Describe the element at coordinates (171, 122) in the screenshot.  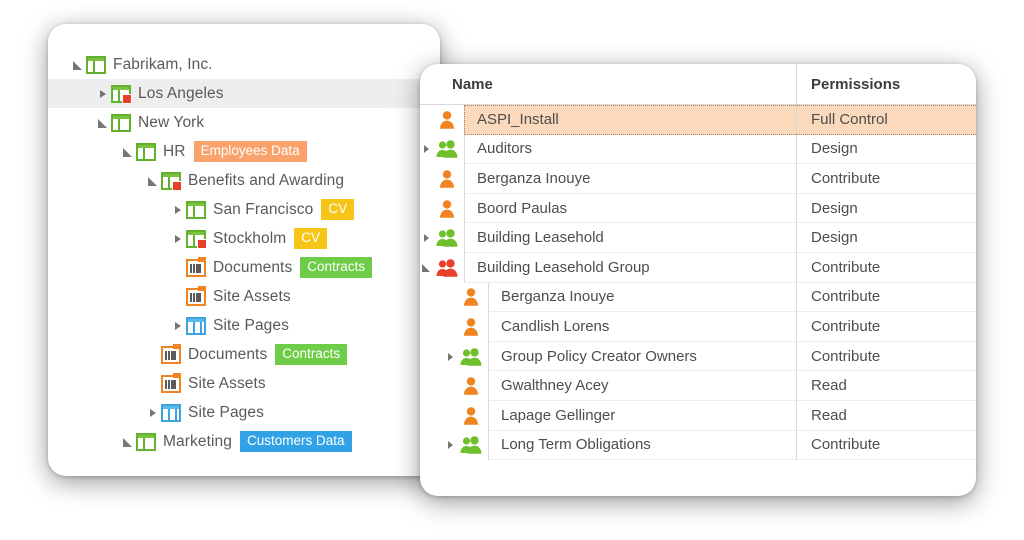
I see `tree-item-label: New York` at that location.